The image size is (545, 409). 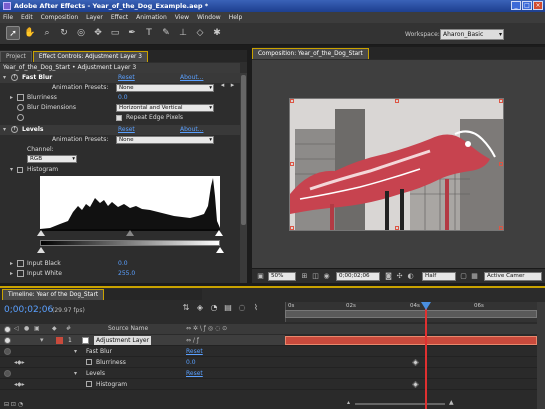 I want to click on pan-behind-tool-icon: ✥, so click(x=98, y=33).